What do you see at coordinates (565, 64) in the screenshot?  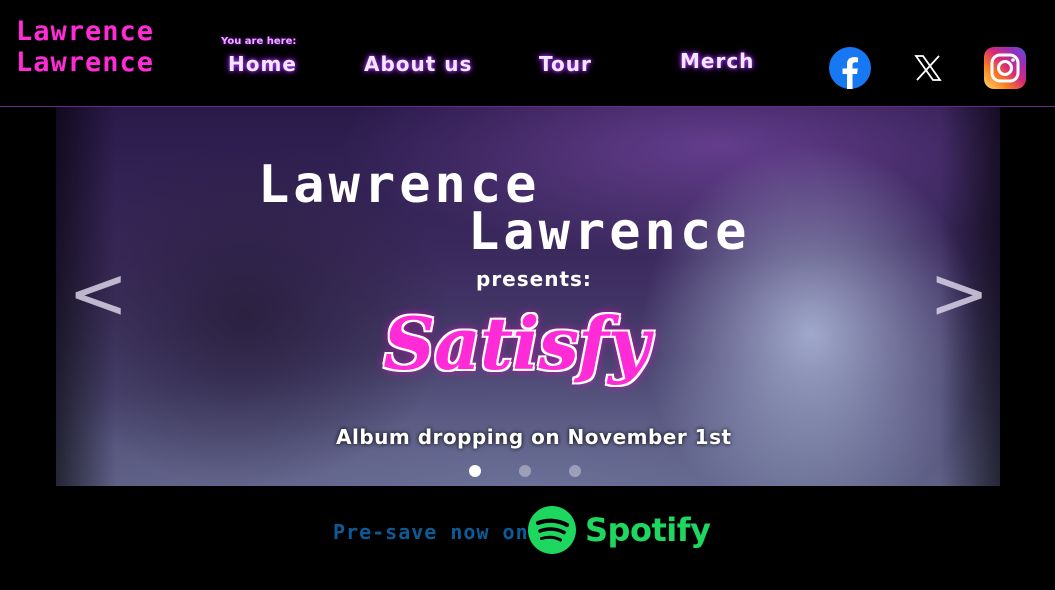 I see `nav-tour: Tour` at bounding box center [565, 64].